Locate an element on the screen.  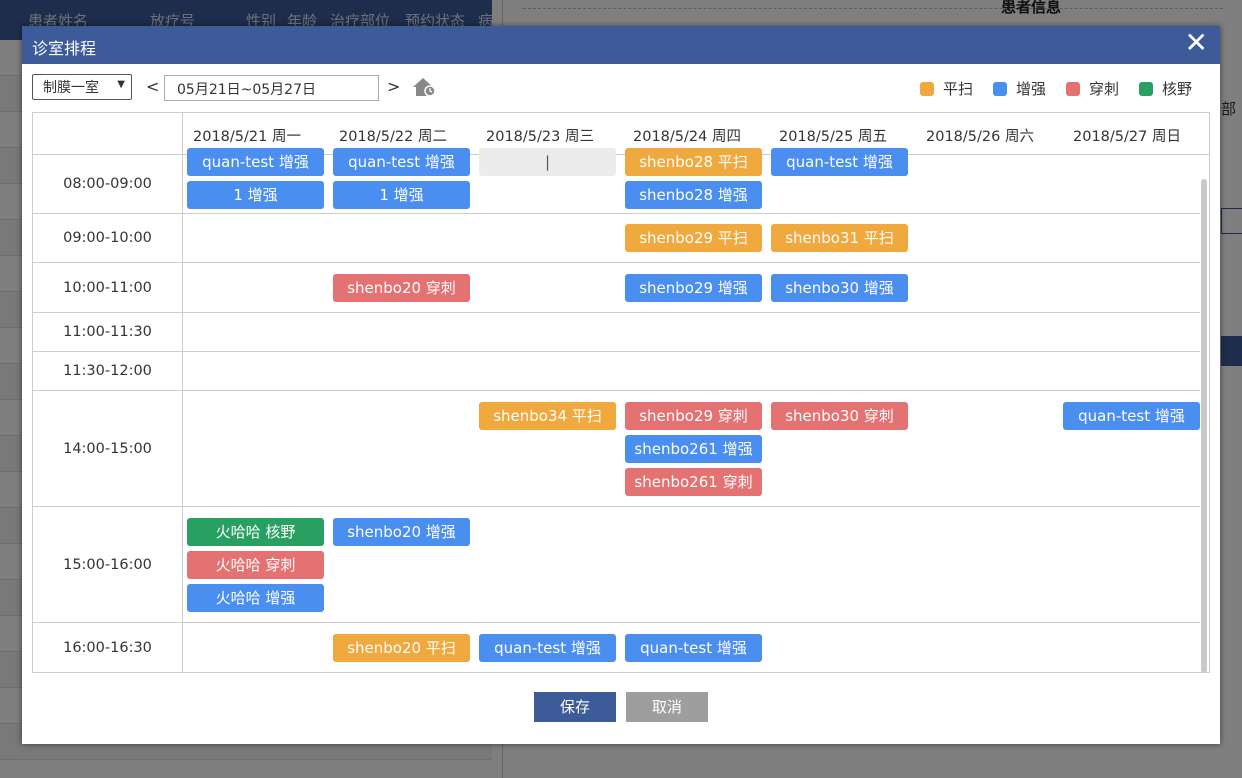
time-slot-row: 15:00-16:00 火哈哈 核野 火哈哈 穿刺 火哈哈 增强 shenbo20 增强 is located at coordinates (616, 565).